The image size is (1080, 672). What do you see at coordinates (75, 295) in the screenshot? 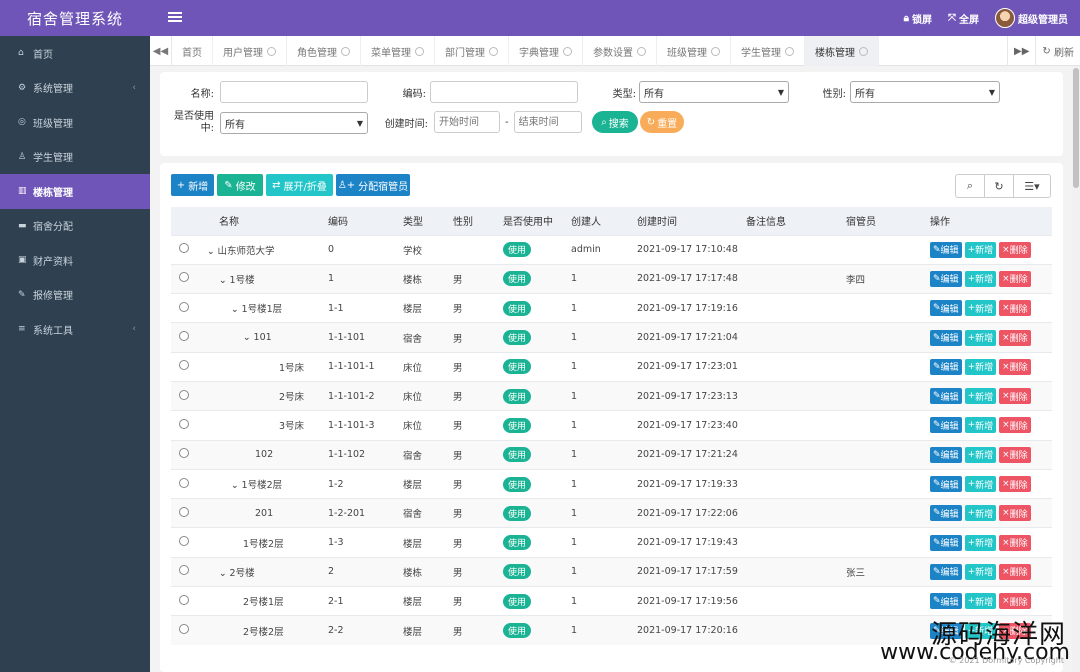
I see `sidebar-item: ✎ 报修管理` at bounding box center [75, 295].